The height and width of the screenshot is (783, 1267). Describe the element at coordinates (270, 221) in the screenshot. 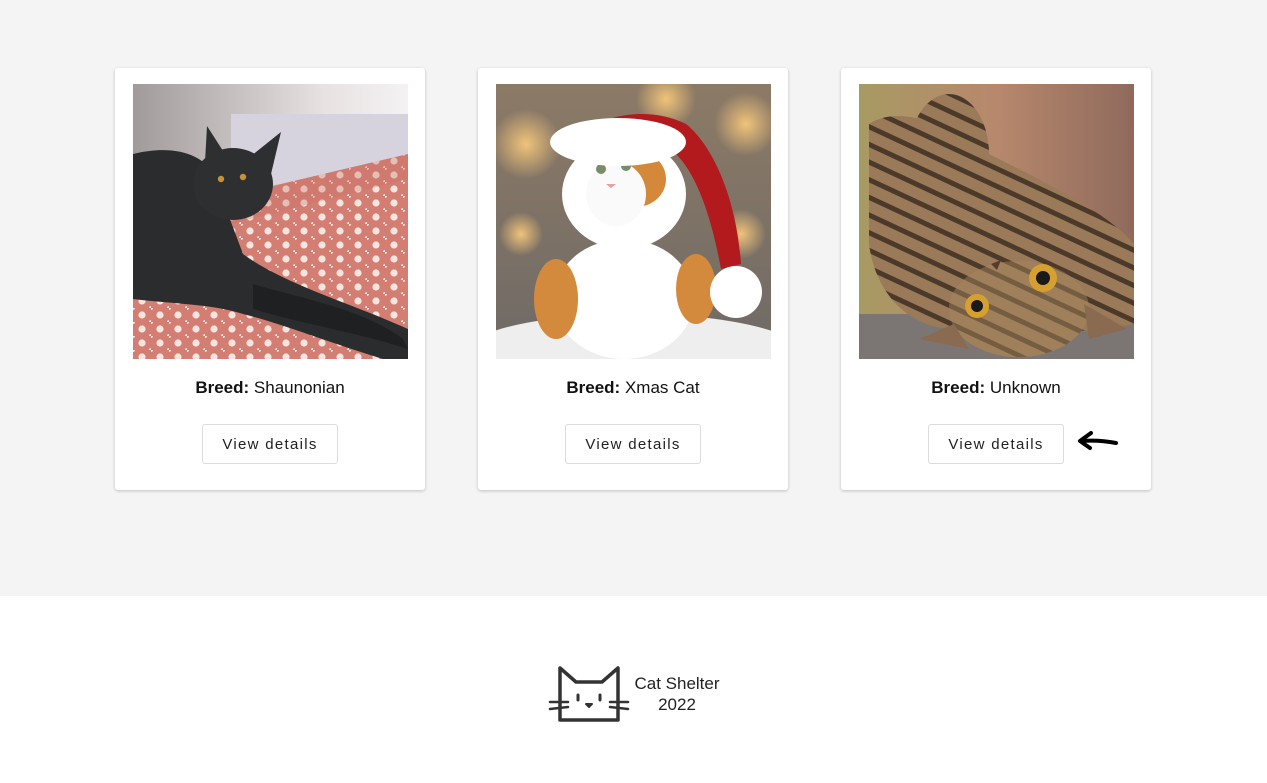

I see `cat-photo-black-cat` at that location.